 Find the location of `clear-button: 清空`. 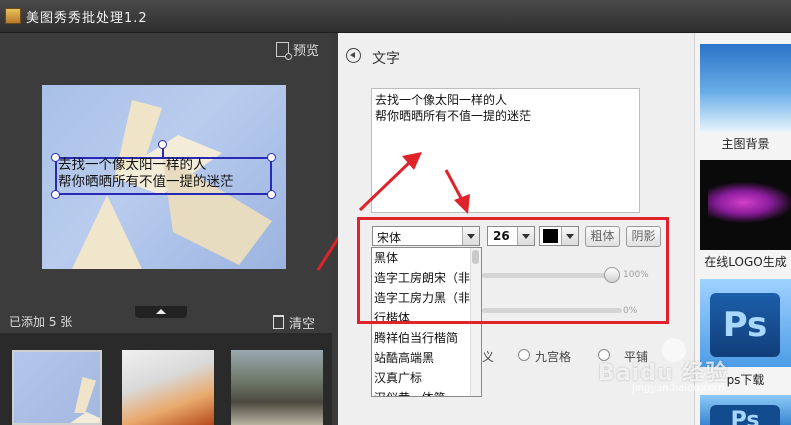

clear-button: 清空 is located at coordinates (294, 322).